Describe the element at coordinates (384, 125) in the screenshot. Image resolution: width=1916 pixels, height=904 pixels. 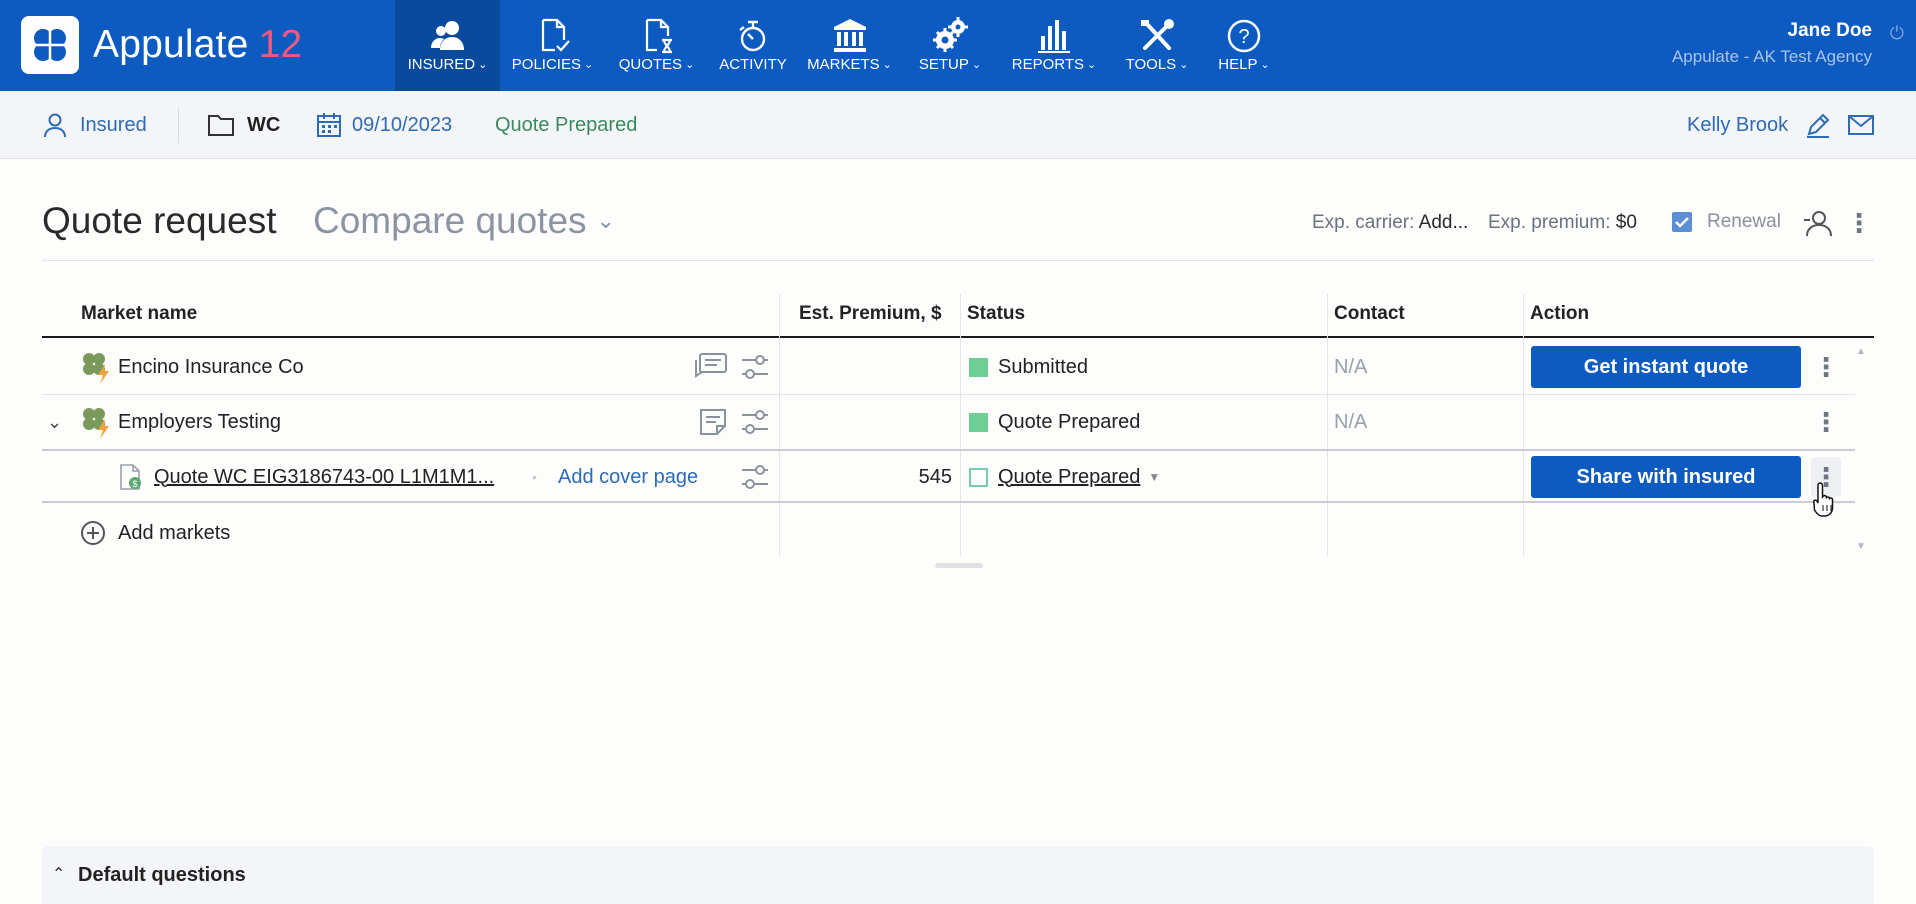
I see `effective-date: 09/10/2023` at that location.